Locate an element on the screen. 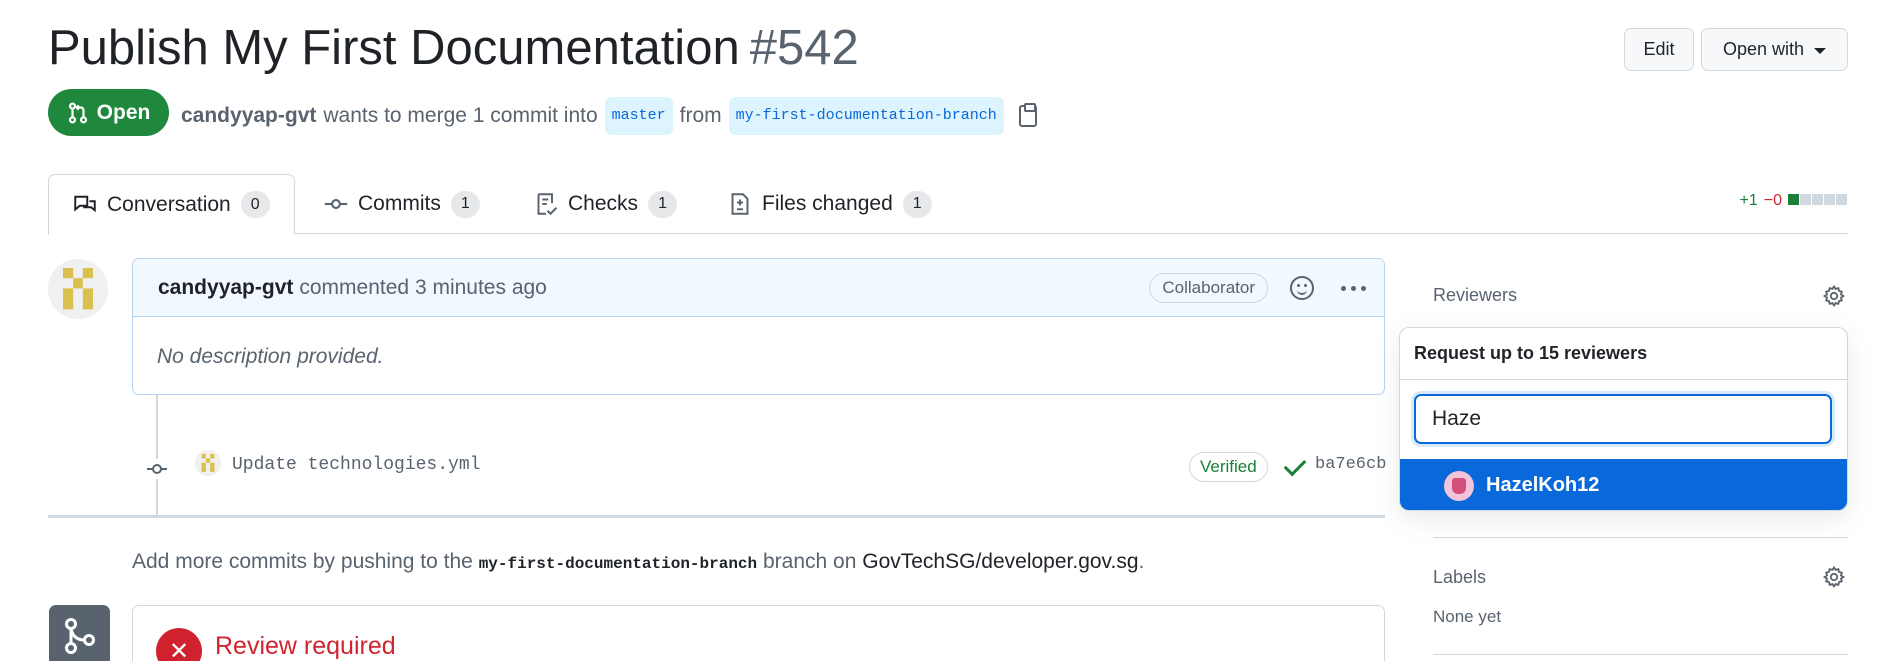  smiley-reaction-icon is located at coordinates (1302, 288).